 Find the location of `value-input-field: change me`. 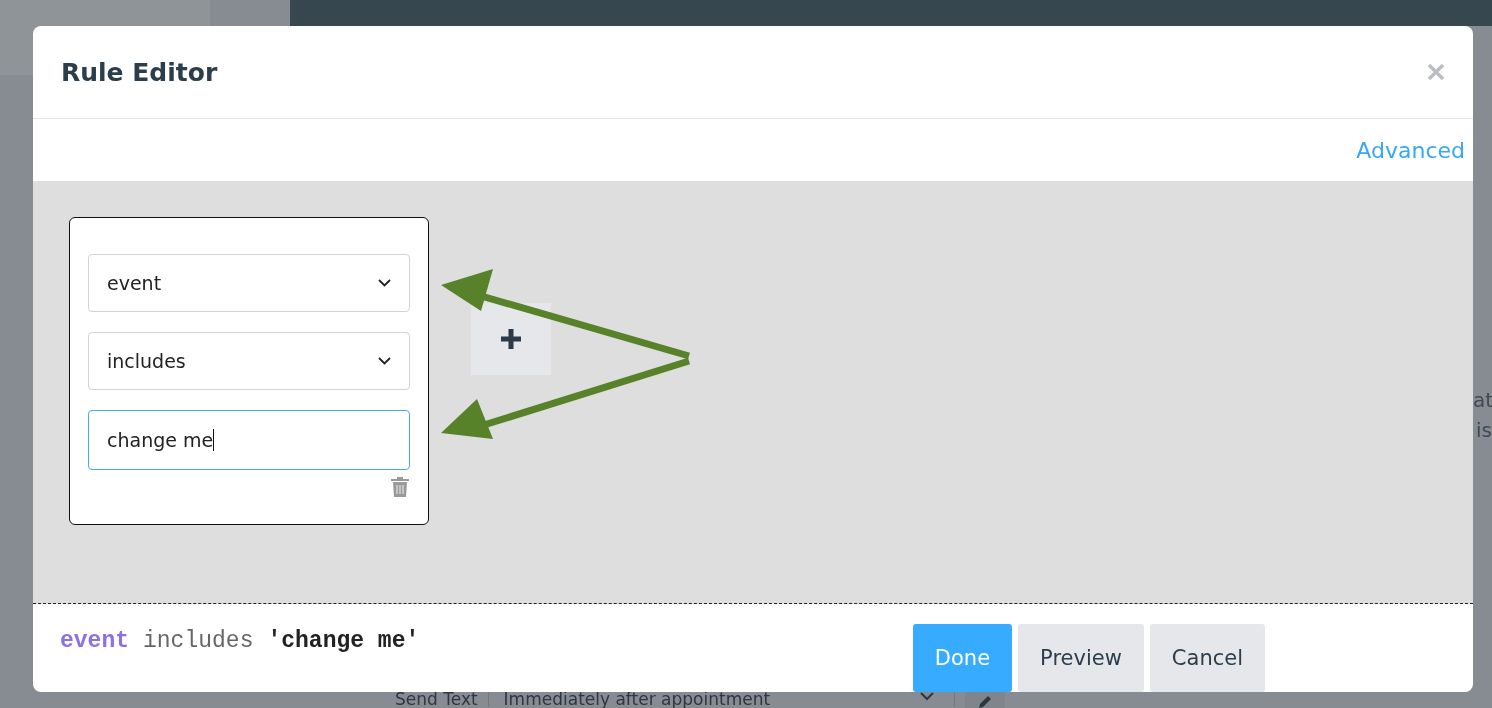

value-input-field: change me is located at coordinates (249, 440).